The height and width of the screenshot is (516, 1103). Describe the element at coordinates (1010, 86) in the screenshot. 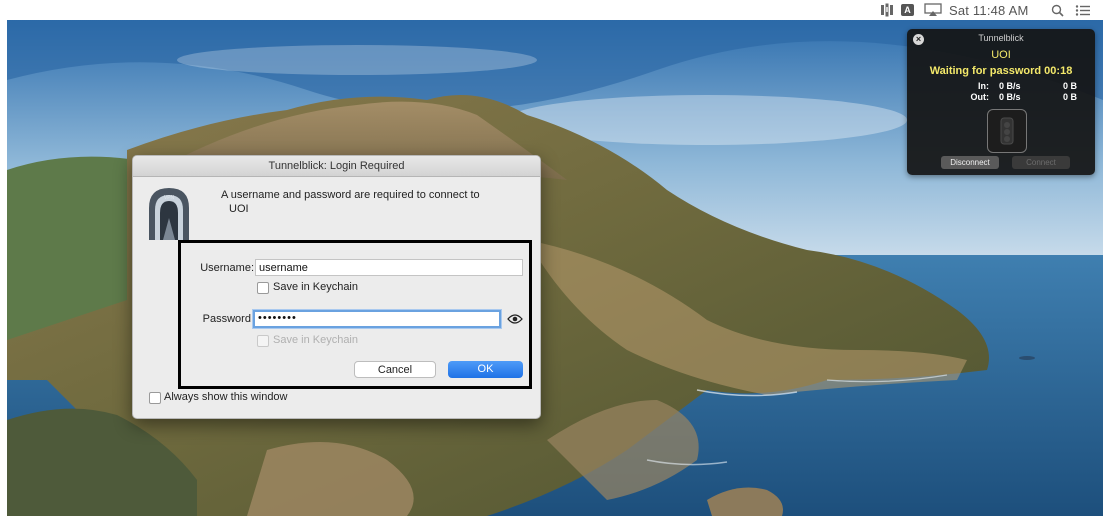

I see `in-rate: 0 B/s` at that location.